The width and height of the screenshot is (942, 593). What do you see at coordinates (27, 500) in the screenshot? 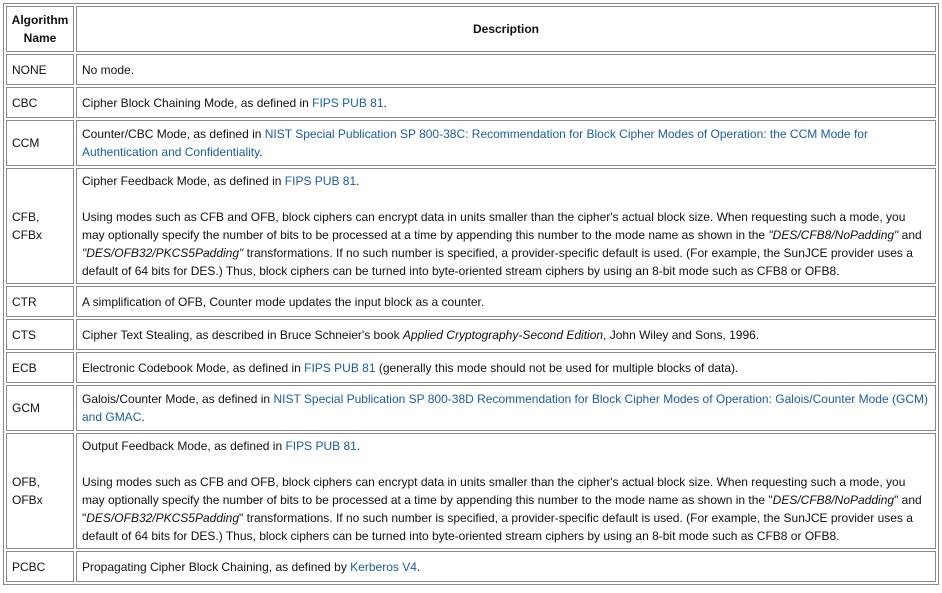
I see `algorithm-name-line: OFBx` at bounding box center [27, 500].